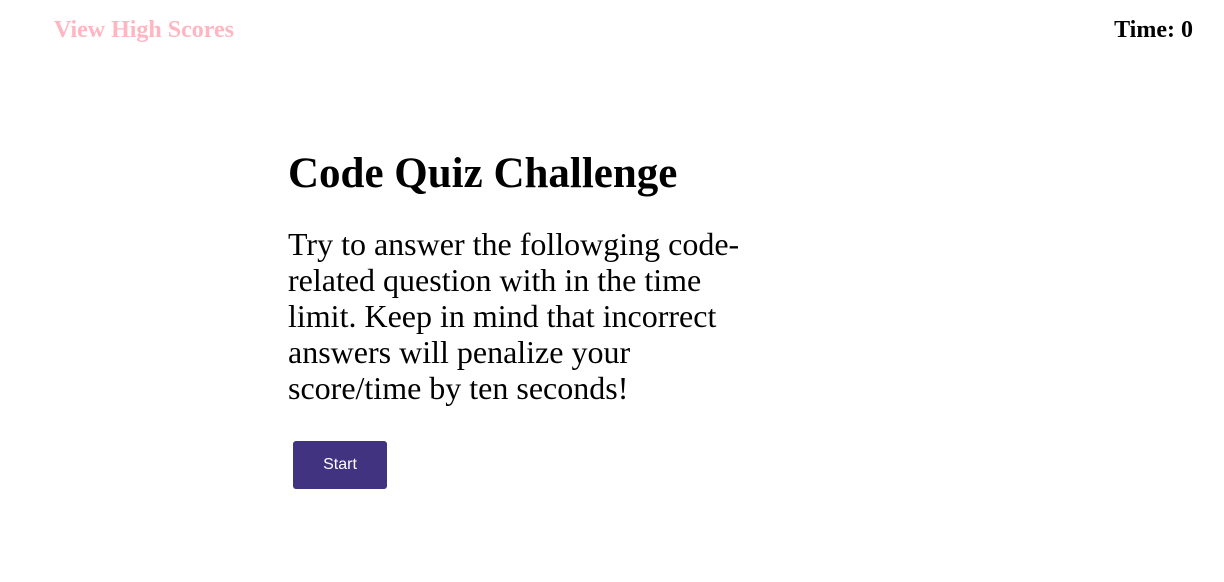 This screenshot has width=1224, height=582. Describe the element at coordinates (144, 30) in the screenshot. I see `view-high-scores-link: View High Scores` at that location.